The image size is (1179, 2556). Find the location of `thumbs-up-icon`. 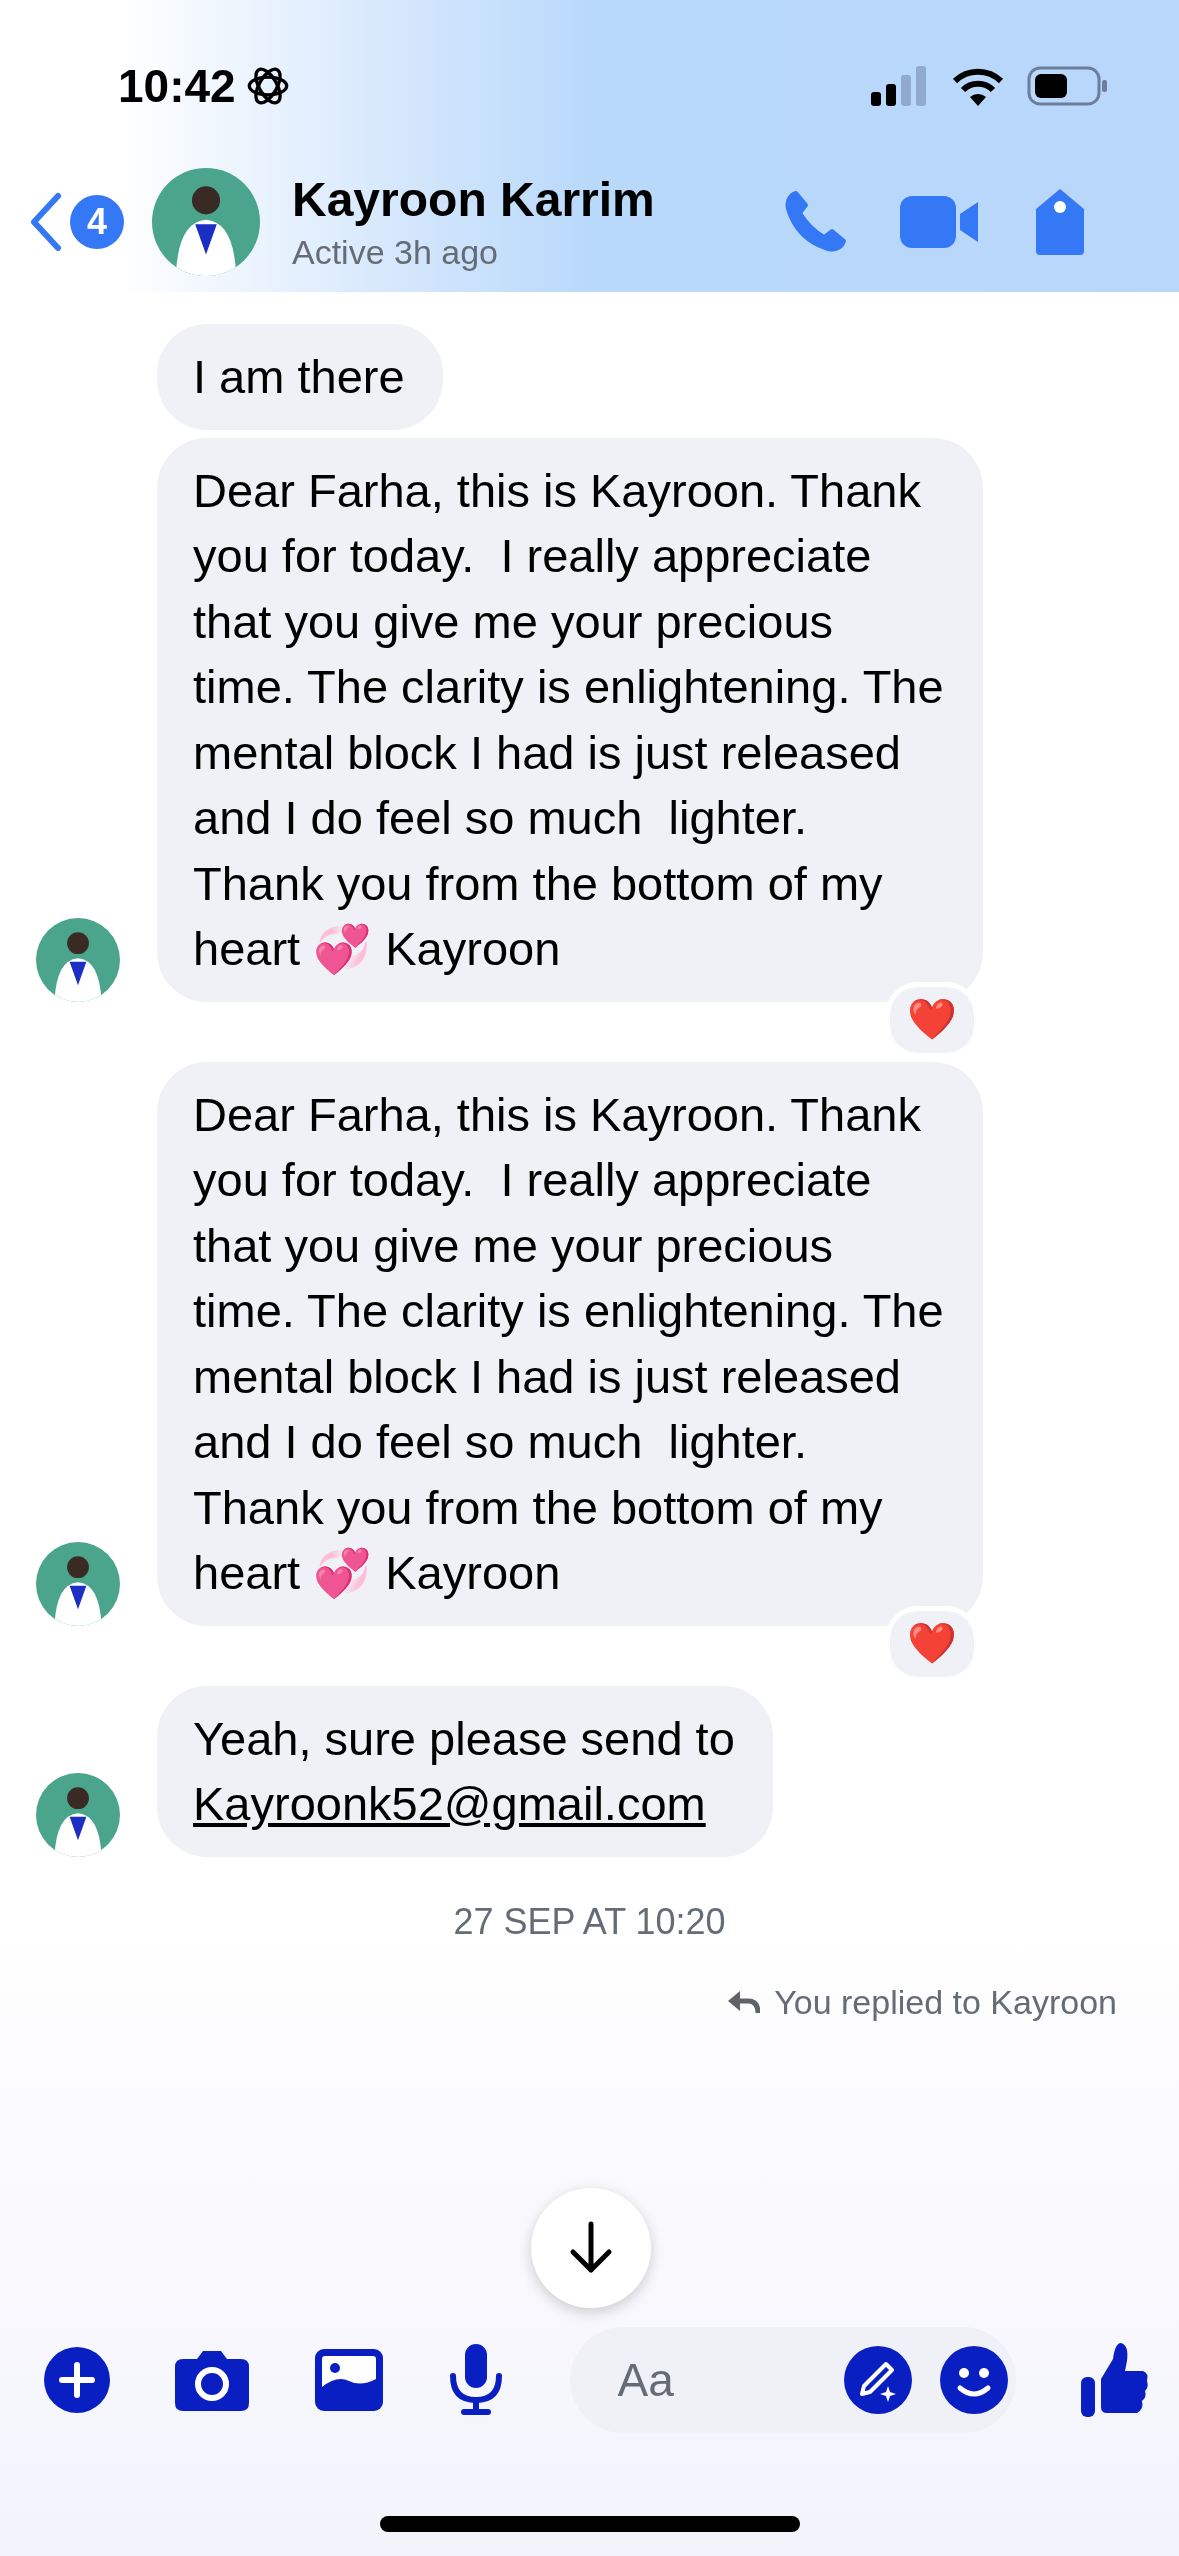

thumbs-up-icon is located at coordinates (1114, 2380).